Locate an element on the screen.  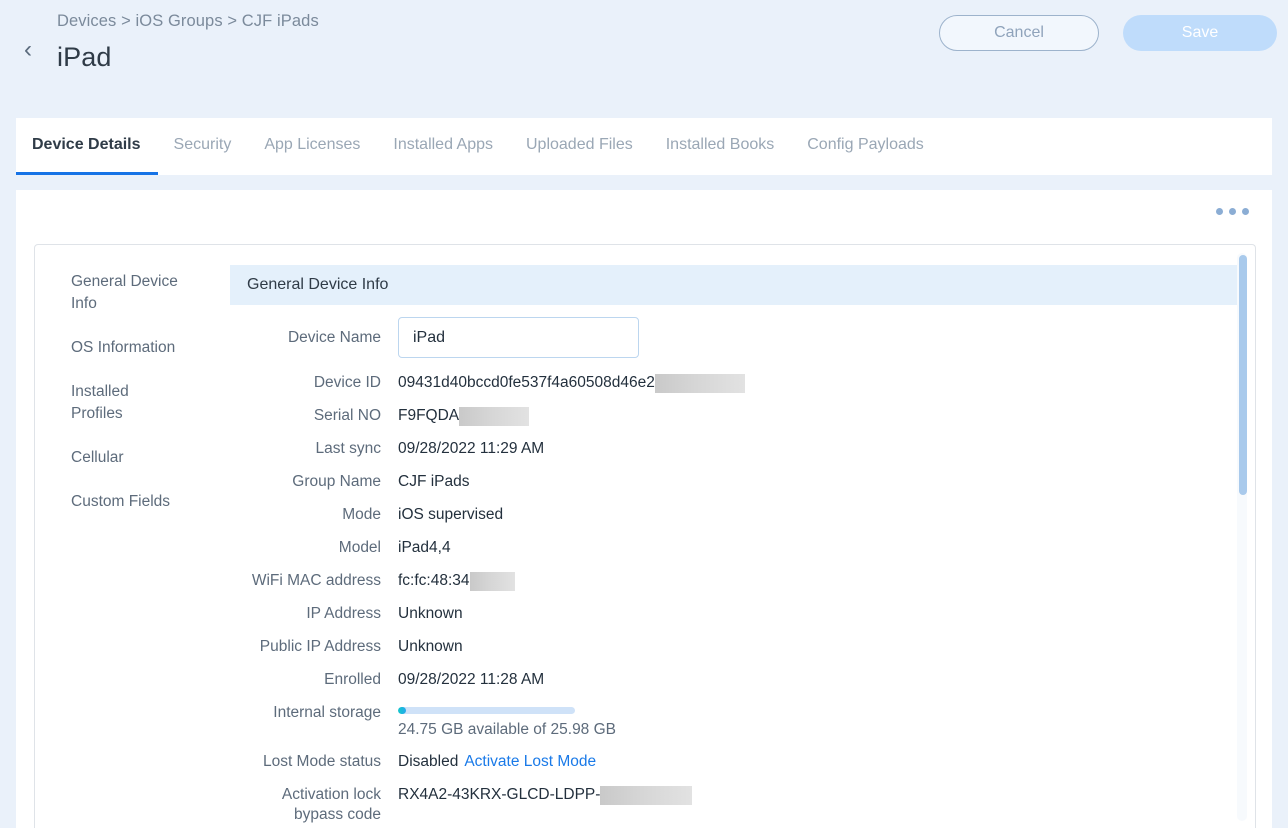
field-label: Serial NO is located at coordinates (347, 415).